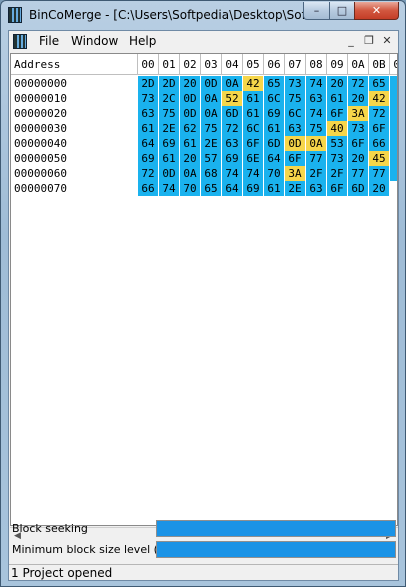 The width and height of the screenshot is (406, 587). Describe the element at coordinates (387, 41) in the screenshot. I see `mdi-close-button: ✕` at that location.